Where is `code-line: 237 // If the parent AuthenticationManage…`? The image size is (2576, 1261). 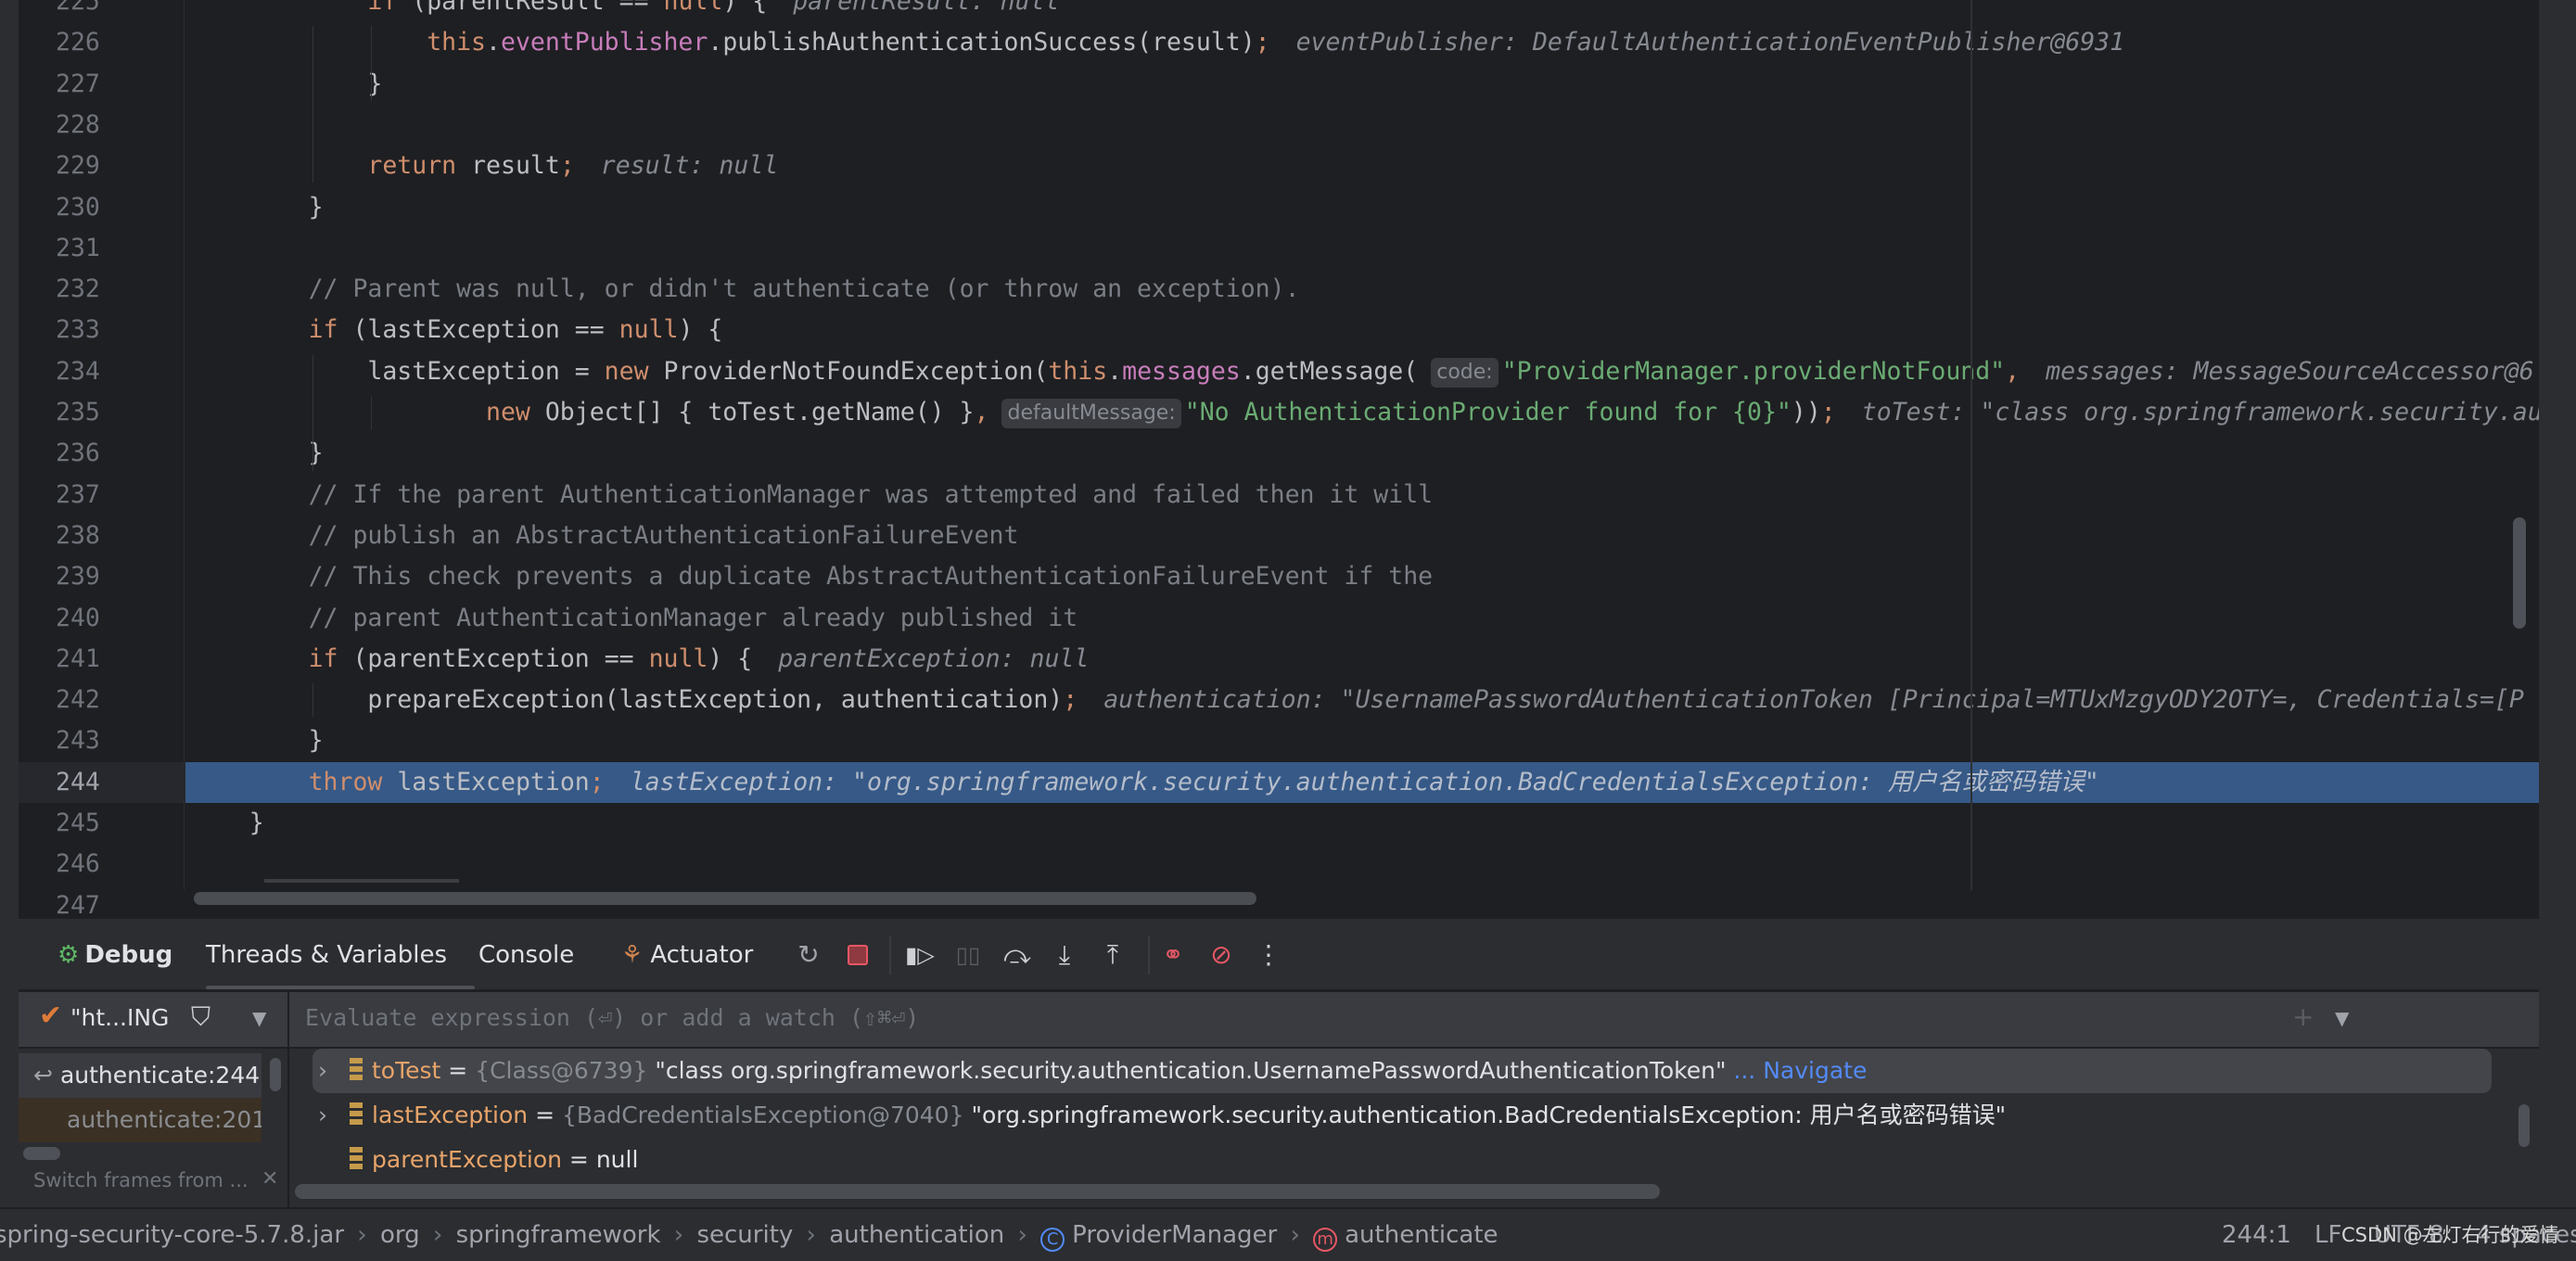 code-line: 237 // If the parent AuthenticationManage… is located at coordinates (1279, 495).